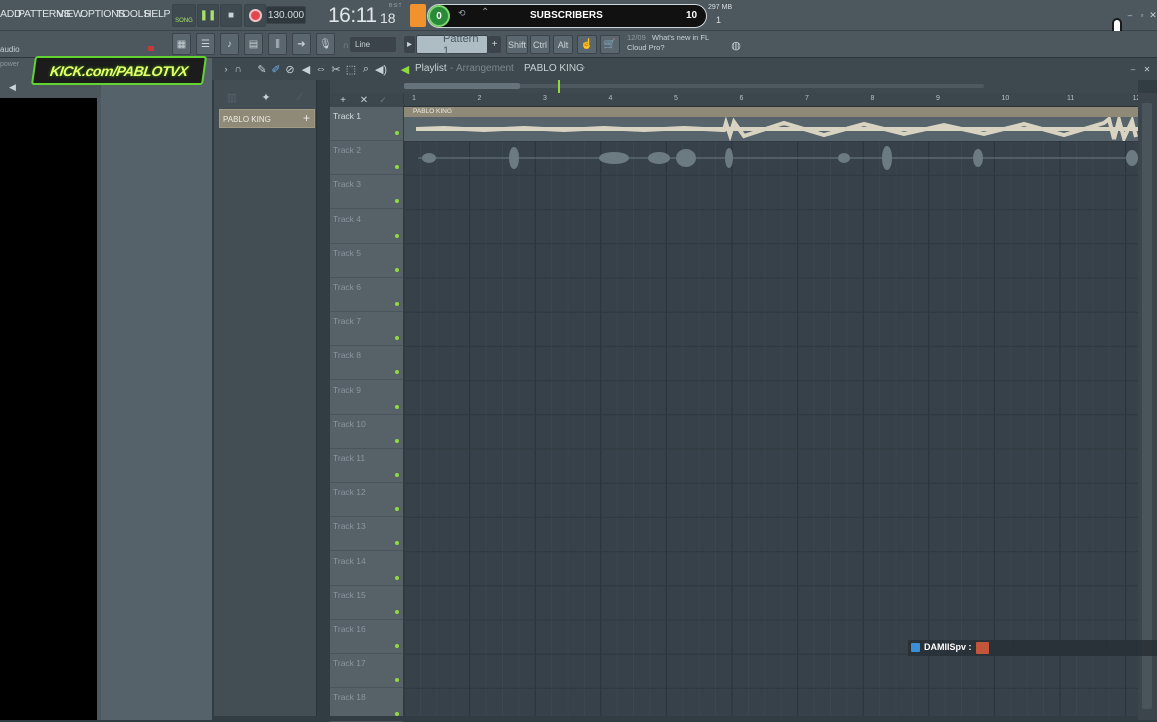 This screenshot has height=722, width=1157. Describe the element at coordinates (366, 398) in the screenshot. I see `track-header: Track 9` at that location.